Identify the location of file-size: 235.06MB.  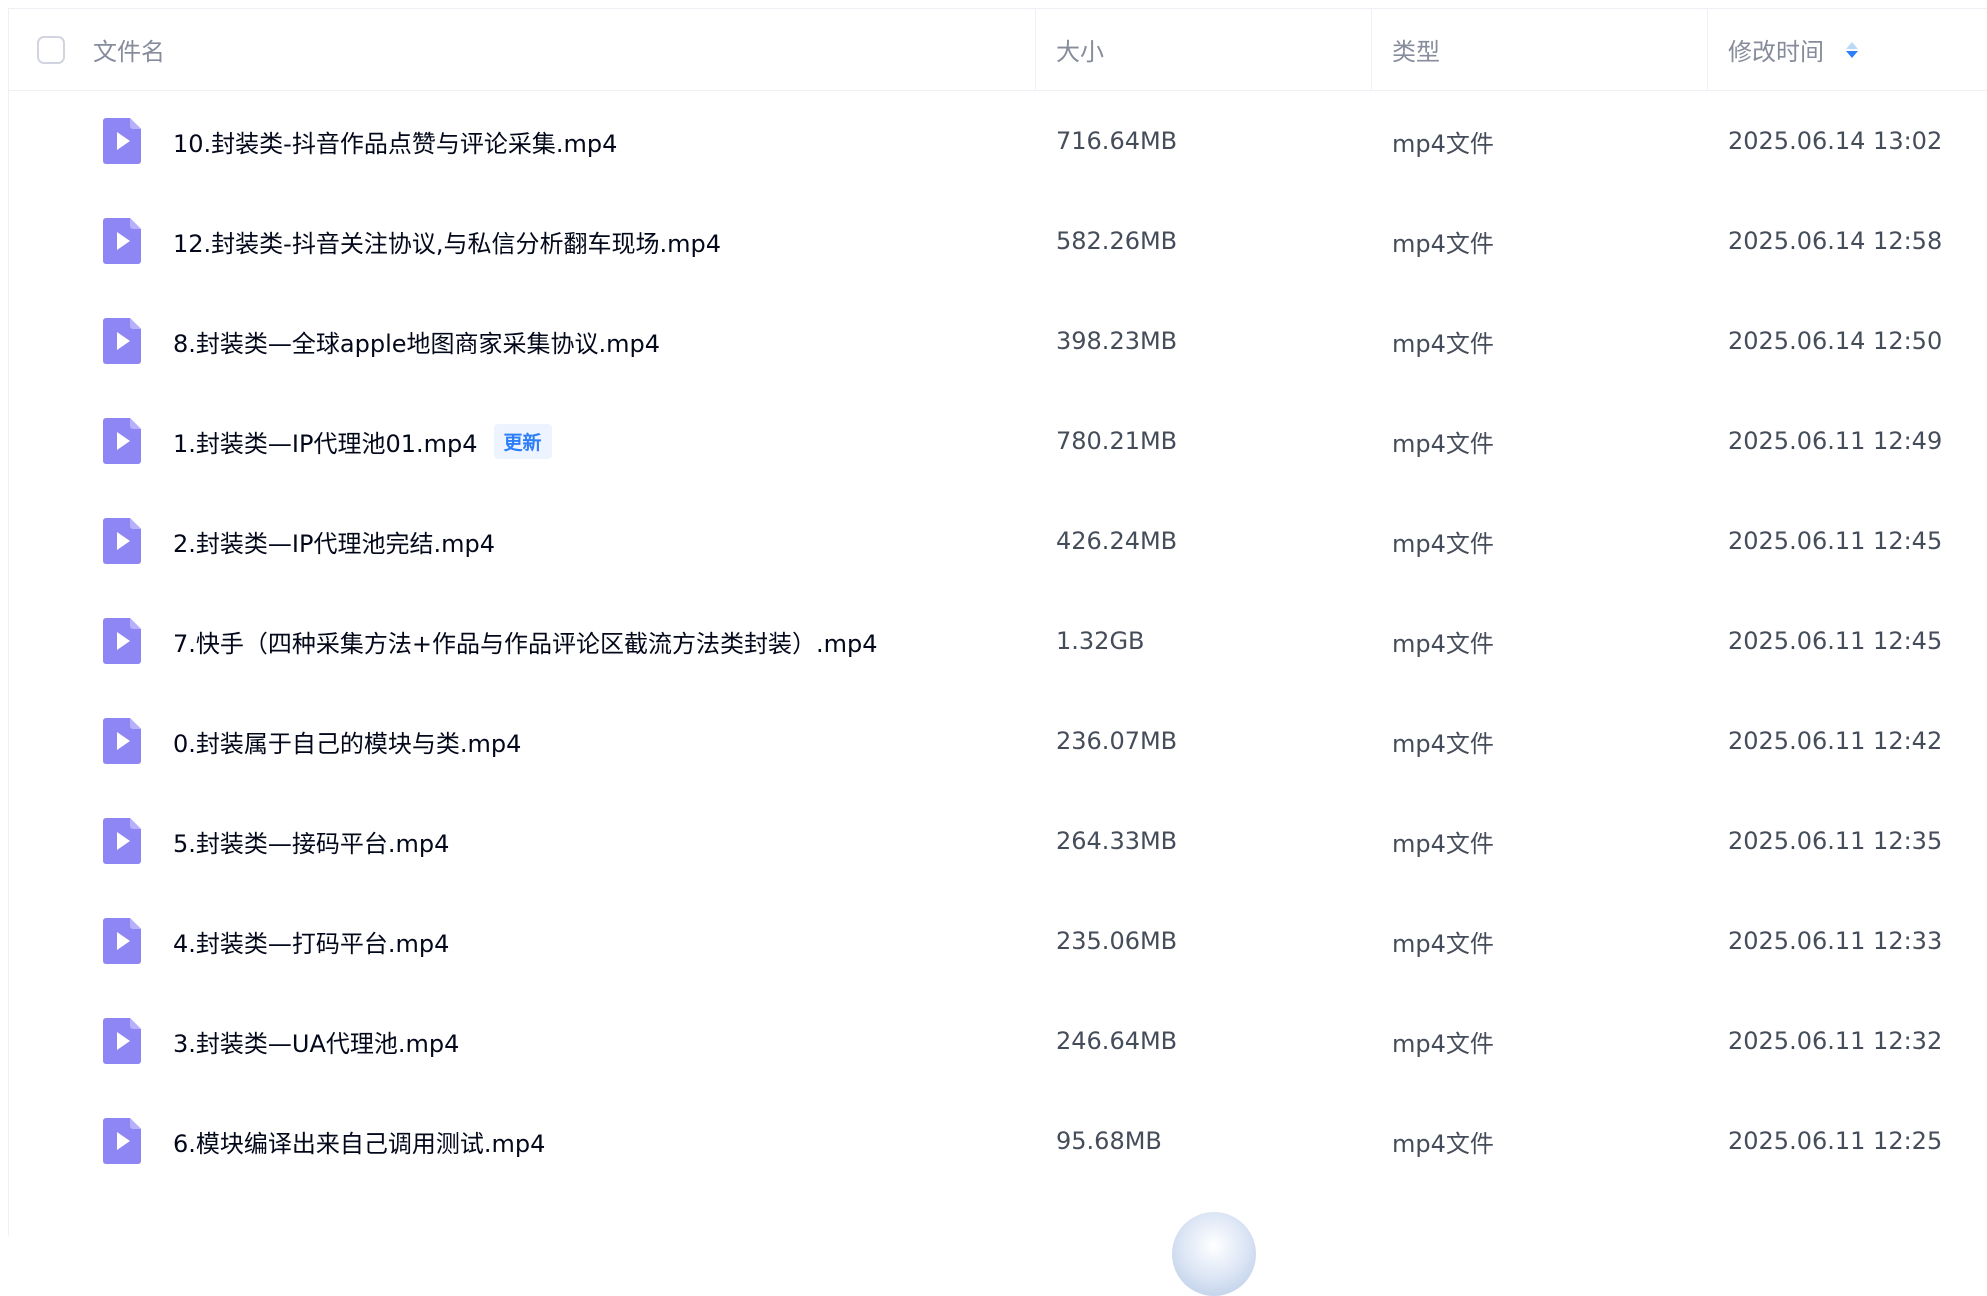
(1117, 941).